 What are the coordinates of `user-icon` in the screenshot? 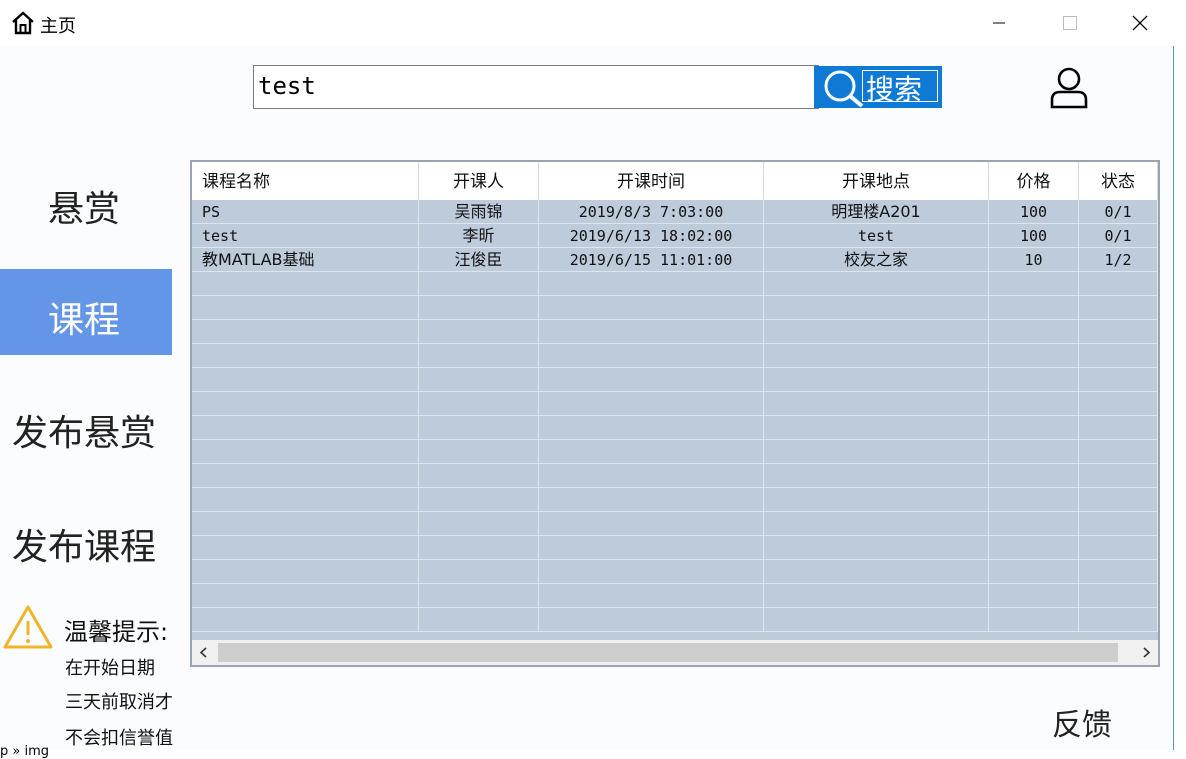 It's located at (1069, 89).